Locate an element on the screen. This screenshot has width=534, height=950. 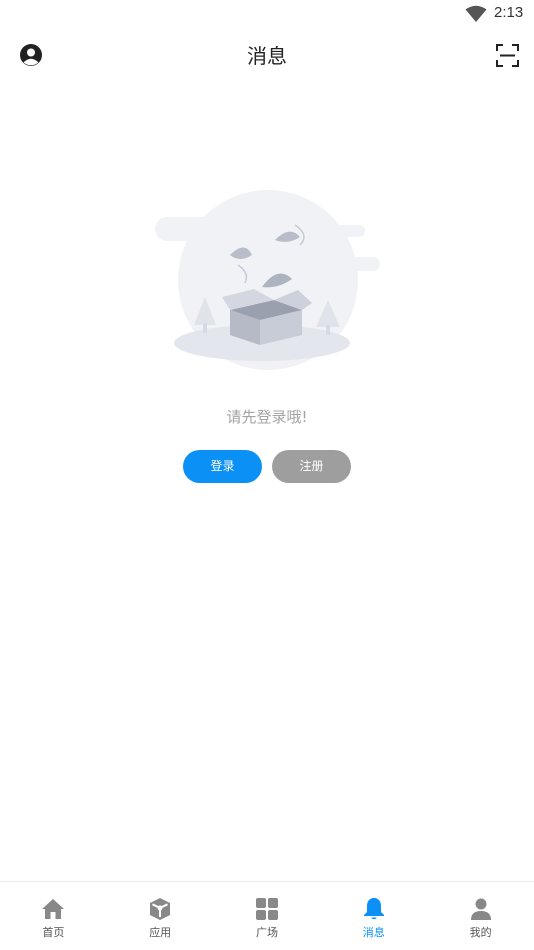
tab-profile: 我的 is located at coordinates (480, 916).